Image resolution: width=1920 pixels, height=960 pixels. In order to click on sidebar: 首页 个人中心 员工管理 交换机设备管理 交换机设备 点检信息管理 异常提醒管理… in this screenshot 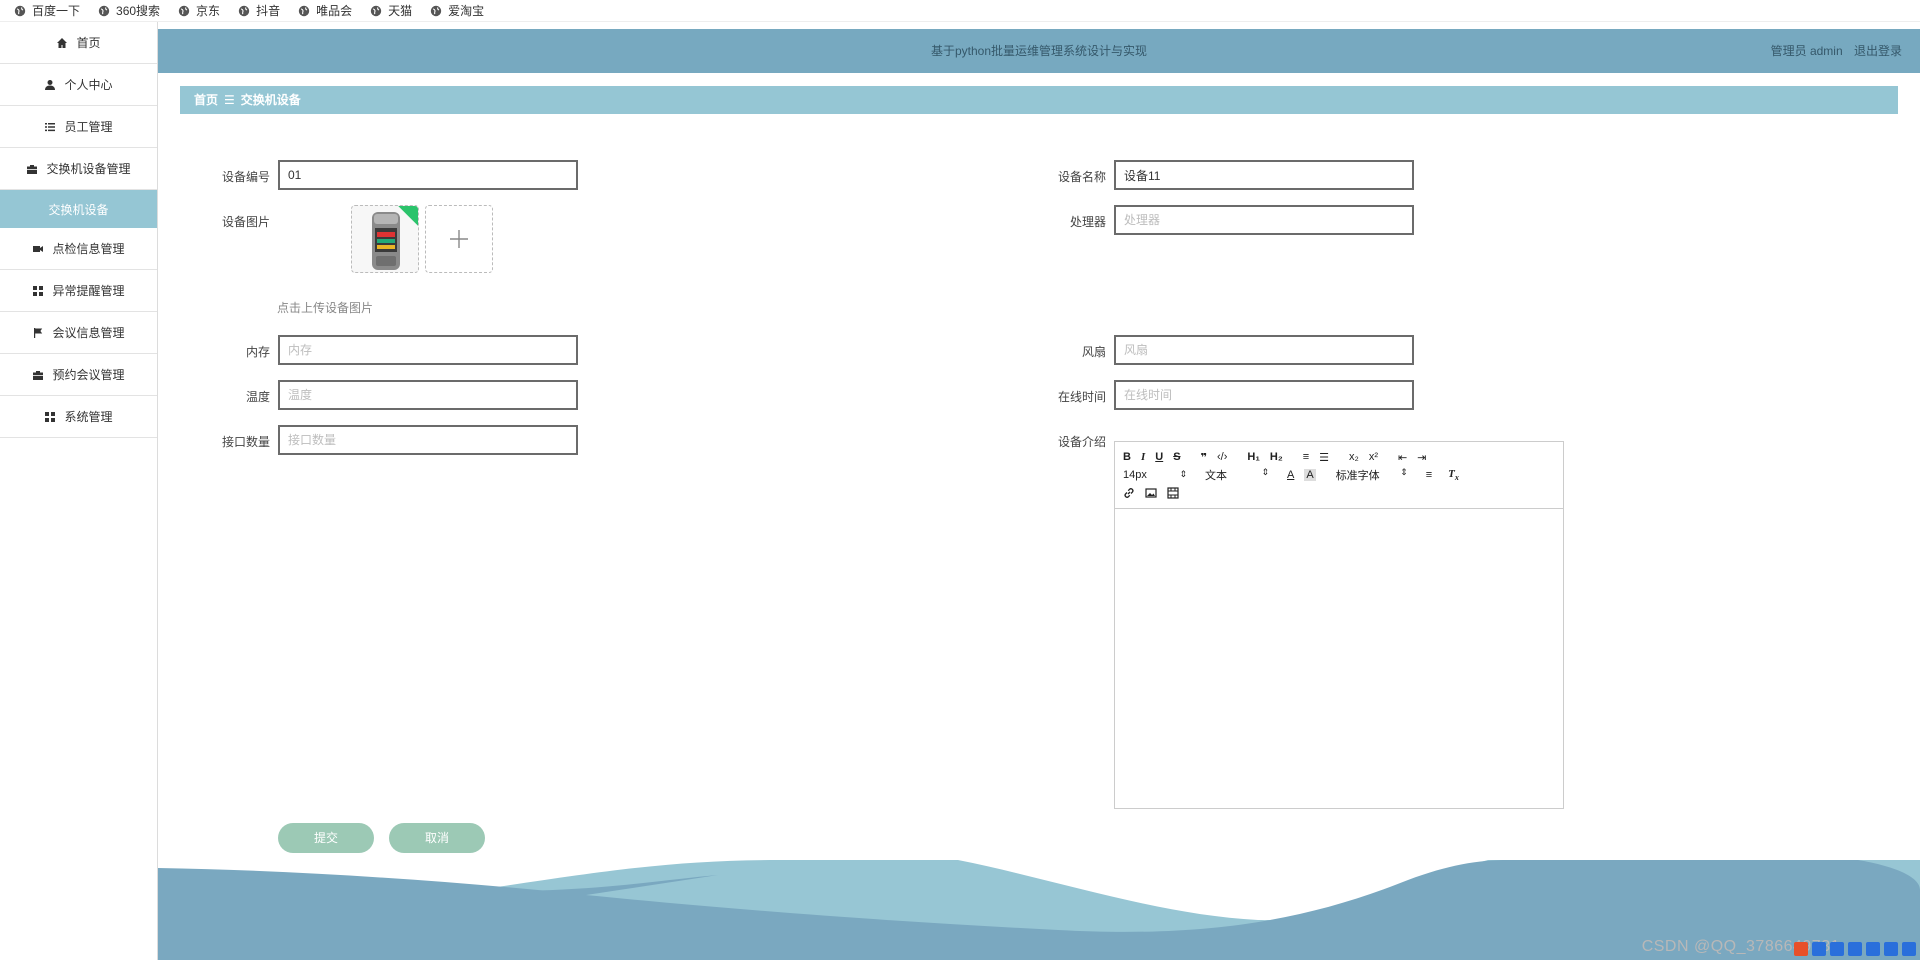, I will do `click(79, 491)`.